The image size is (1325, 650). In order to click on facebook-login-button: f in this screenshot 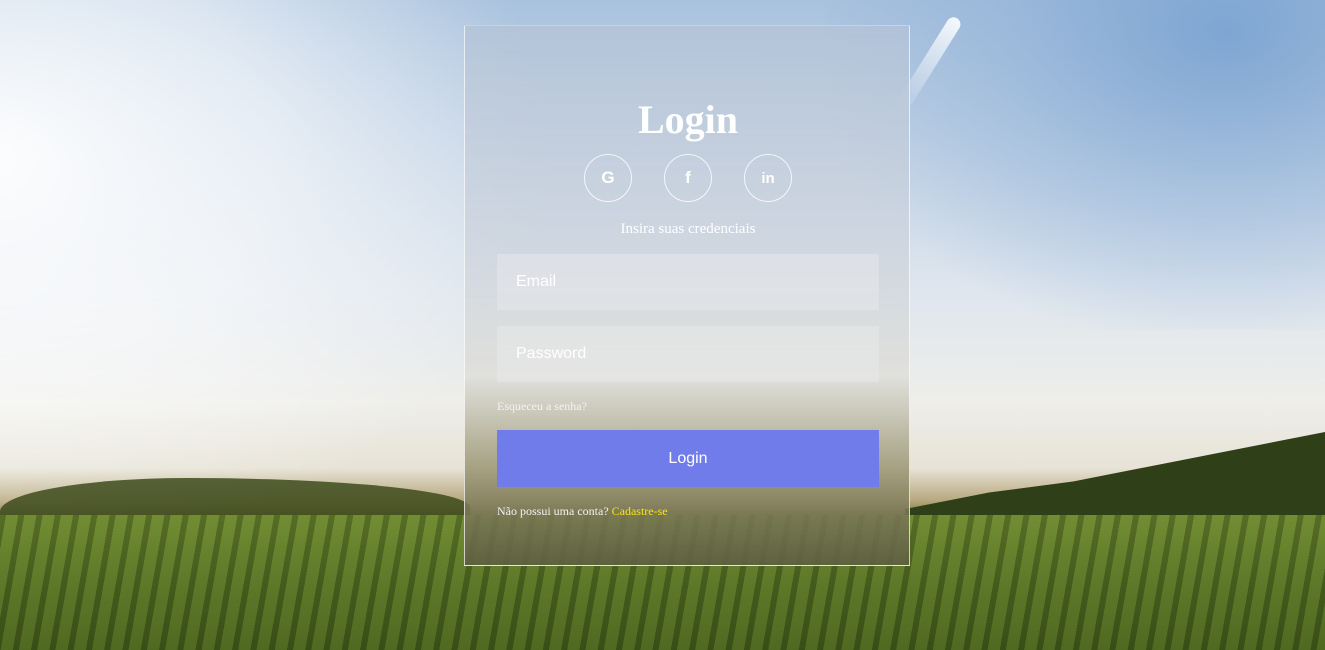, I will do `click(688, 178)`.